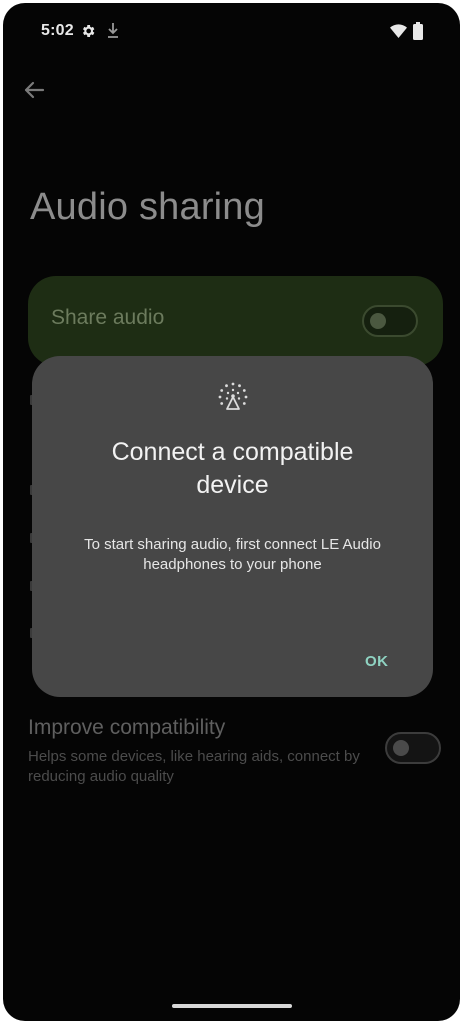 Image resolution: width=463 pixels, height=1024 pixels. Describe the element at coordinates (57, 30) in the screenshot. I see `status-time: 5:02` at that location.